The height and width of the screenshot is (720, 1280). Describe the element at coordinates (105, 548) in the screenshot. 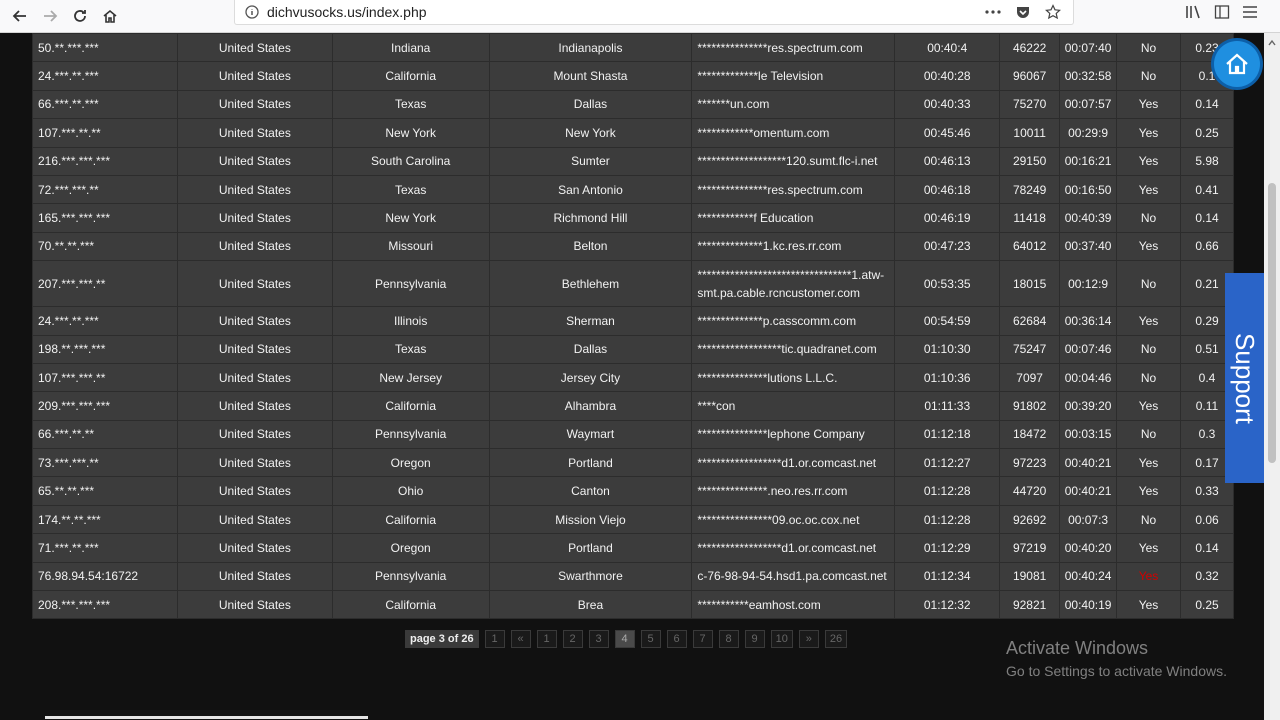

I see `ip-cell: 71.***.**.***` at that location.